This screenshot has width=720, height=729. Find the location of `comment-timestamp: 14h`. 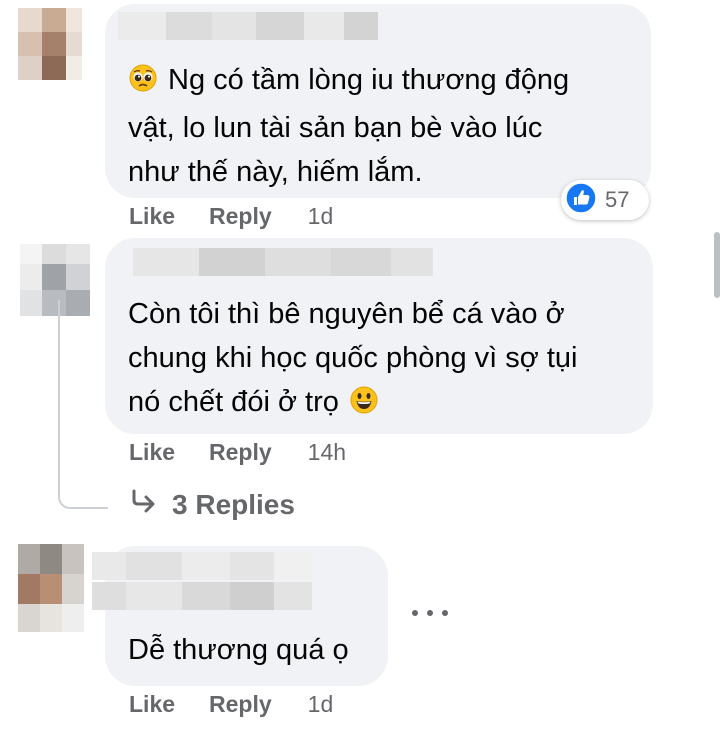

comment-timestamp: 14h is located at coordinates (327, 452).